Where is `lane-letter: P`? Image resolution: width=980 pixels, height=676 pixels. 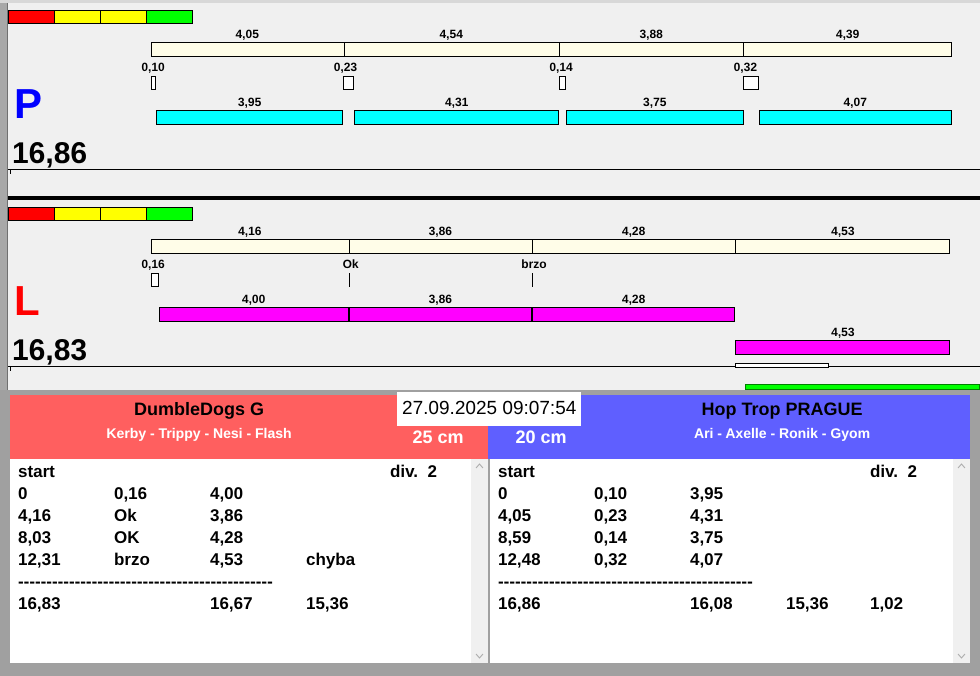
lane-letter: P is located at coordinates (28, 104).